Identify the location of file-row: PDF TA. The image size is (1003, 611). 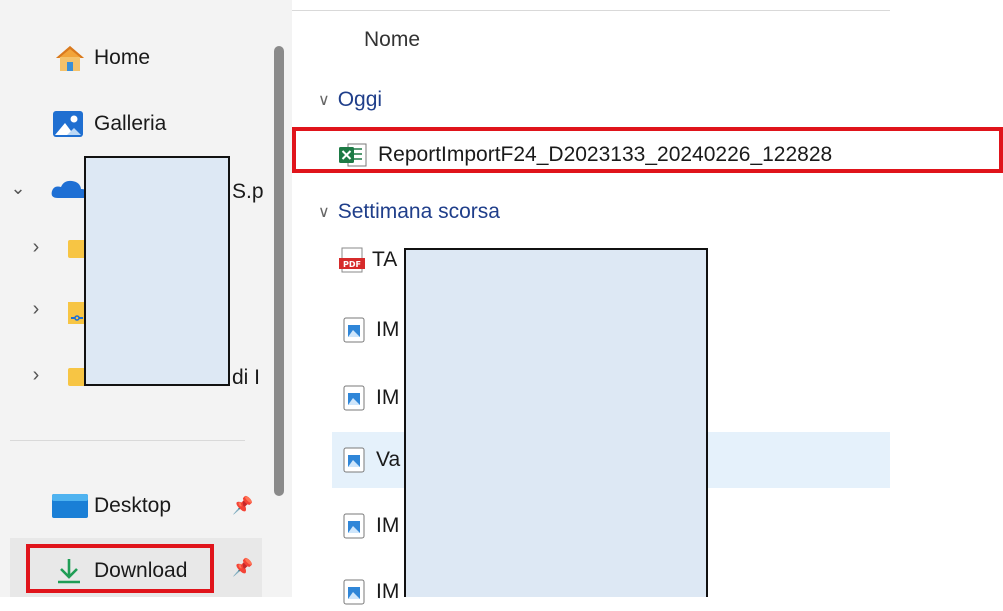
(367, 260).